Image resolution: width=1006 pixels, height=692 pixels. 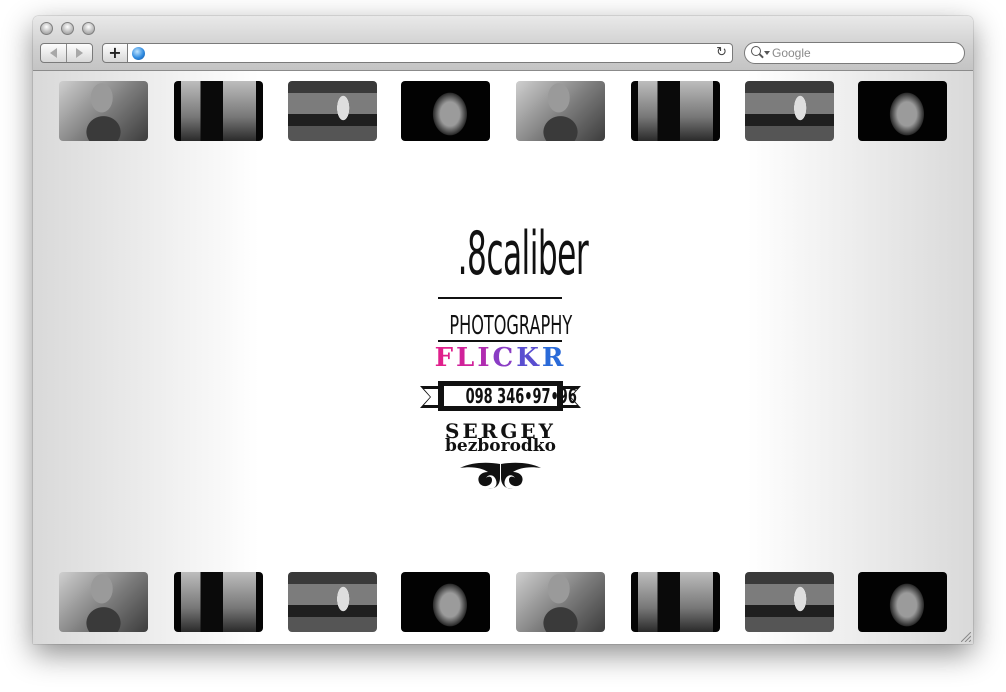 I want to click on add-bookmark-button: +, so click(x=115, y=53).